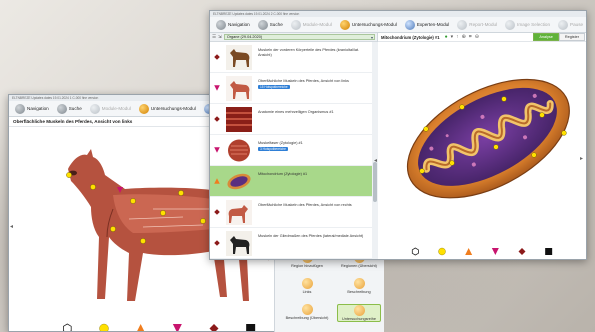 The image size is (595, 332). Describe the element at coordinates (371, 37) in the screenshot. I see `chevron-down-icon: ▾` at that location.